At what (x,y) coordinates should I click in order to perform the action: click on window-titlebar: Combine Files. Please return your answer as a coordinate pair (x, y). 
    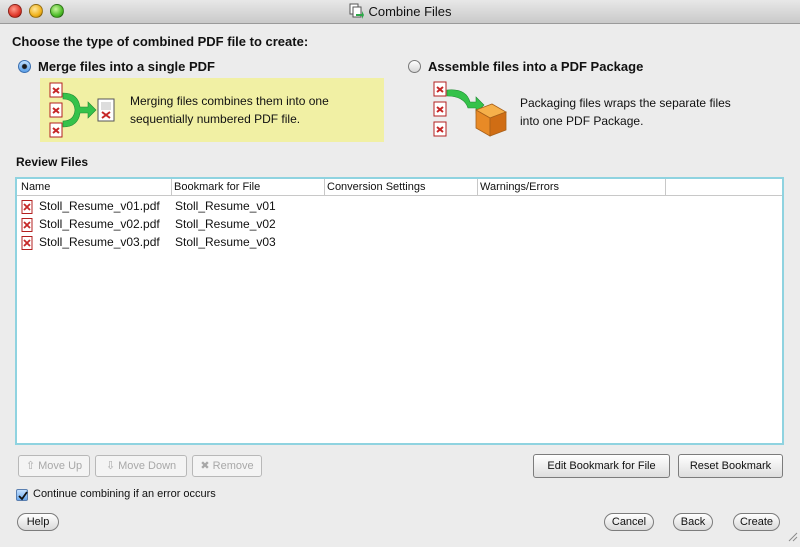
    Looking at the image, I should click on (400, 12).